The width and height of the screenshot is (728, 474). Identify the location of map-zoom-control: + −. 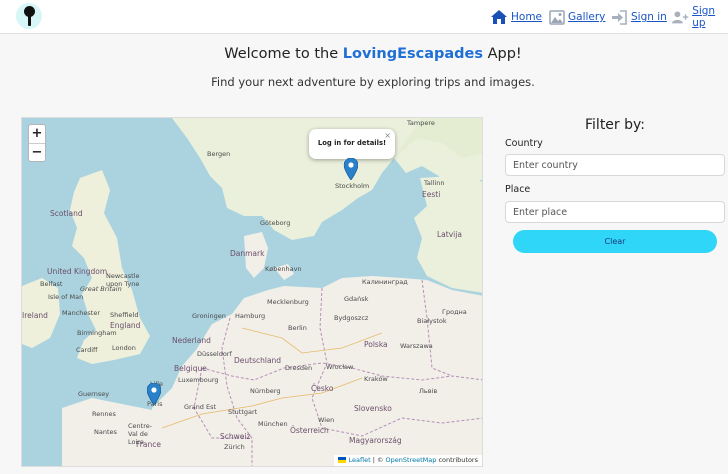
(37, 143).